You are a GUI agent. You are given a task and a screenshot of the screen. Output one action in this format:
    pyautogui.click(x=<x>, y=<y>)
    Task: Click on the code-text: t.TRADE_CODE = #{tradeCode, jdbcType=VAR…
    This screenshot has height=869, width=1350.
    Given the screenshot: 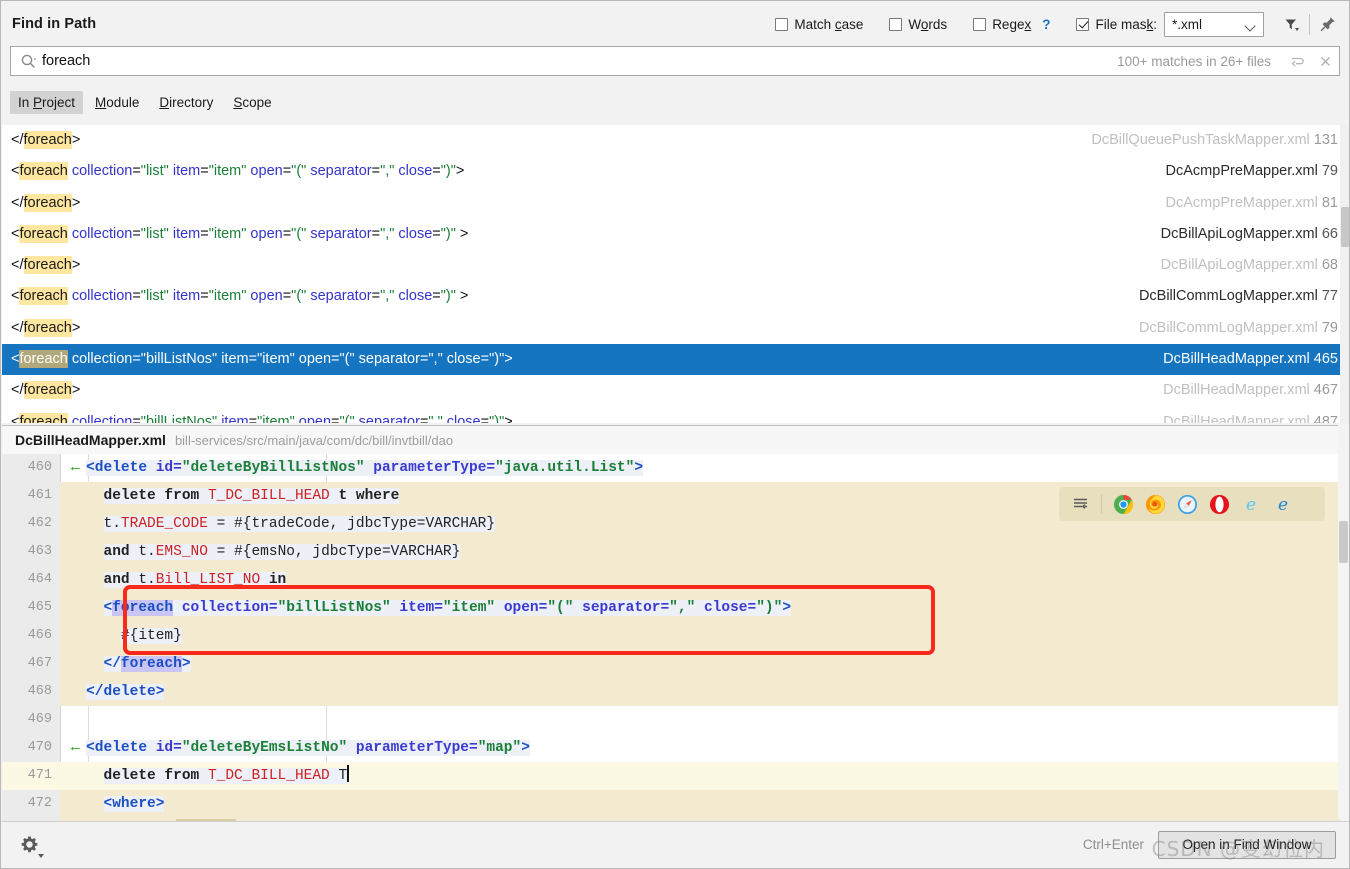 What is the action you would take?
    pyautogui.click(x=299, y=524)
    